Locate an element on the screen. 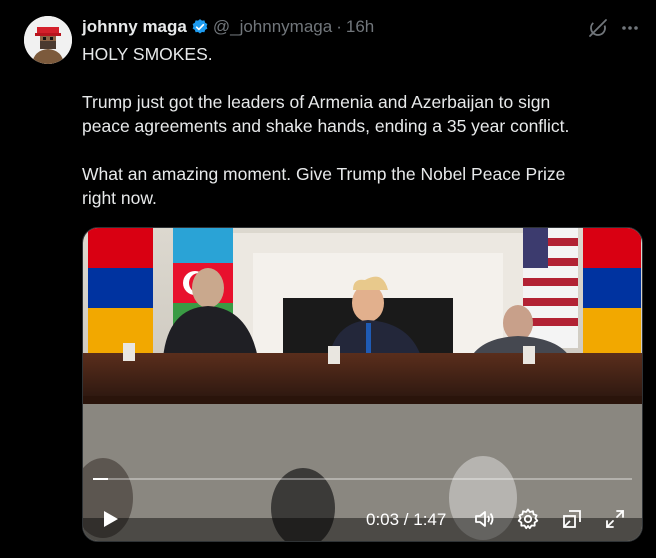 Image resolution: width=656 pixels, height=558 pixels. settings-icon is located at coordinates (528, 519).